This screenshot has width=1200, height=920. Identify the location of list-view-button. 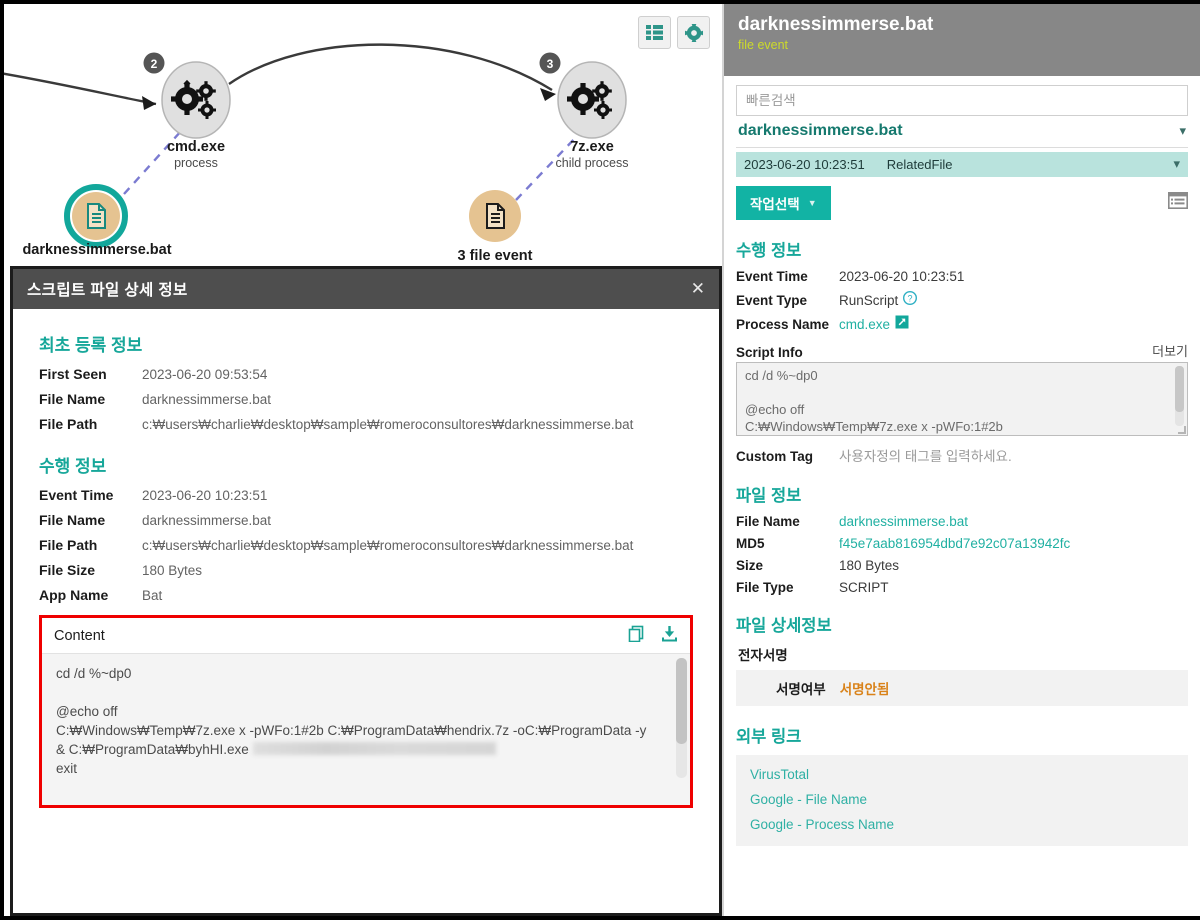
(654, 32).